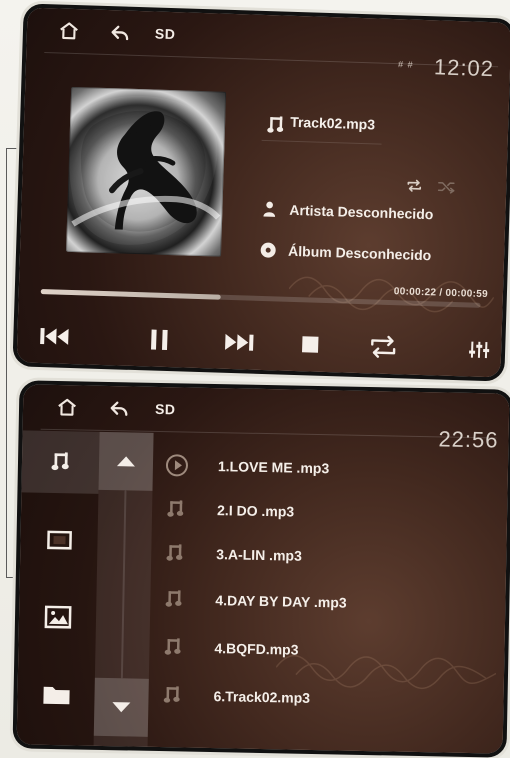  What do you see at coordinates (361, 212) in the screenshot?
I see `artist-name: Artista Desconhecido` at bounding box center [361, 212].